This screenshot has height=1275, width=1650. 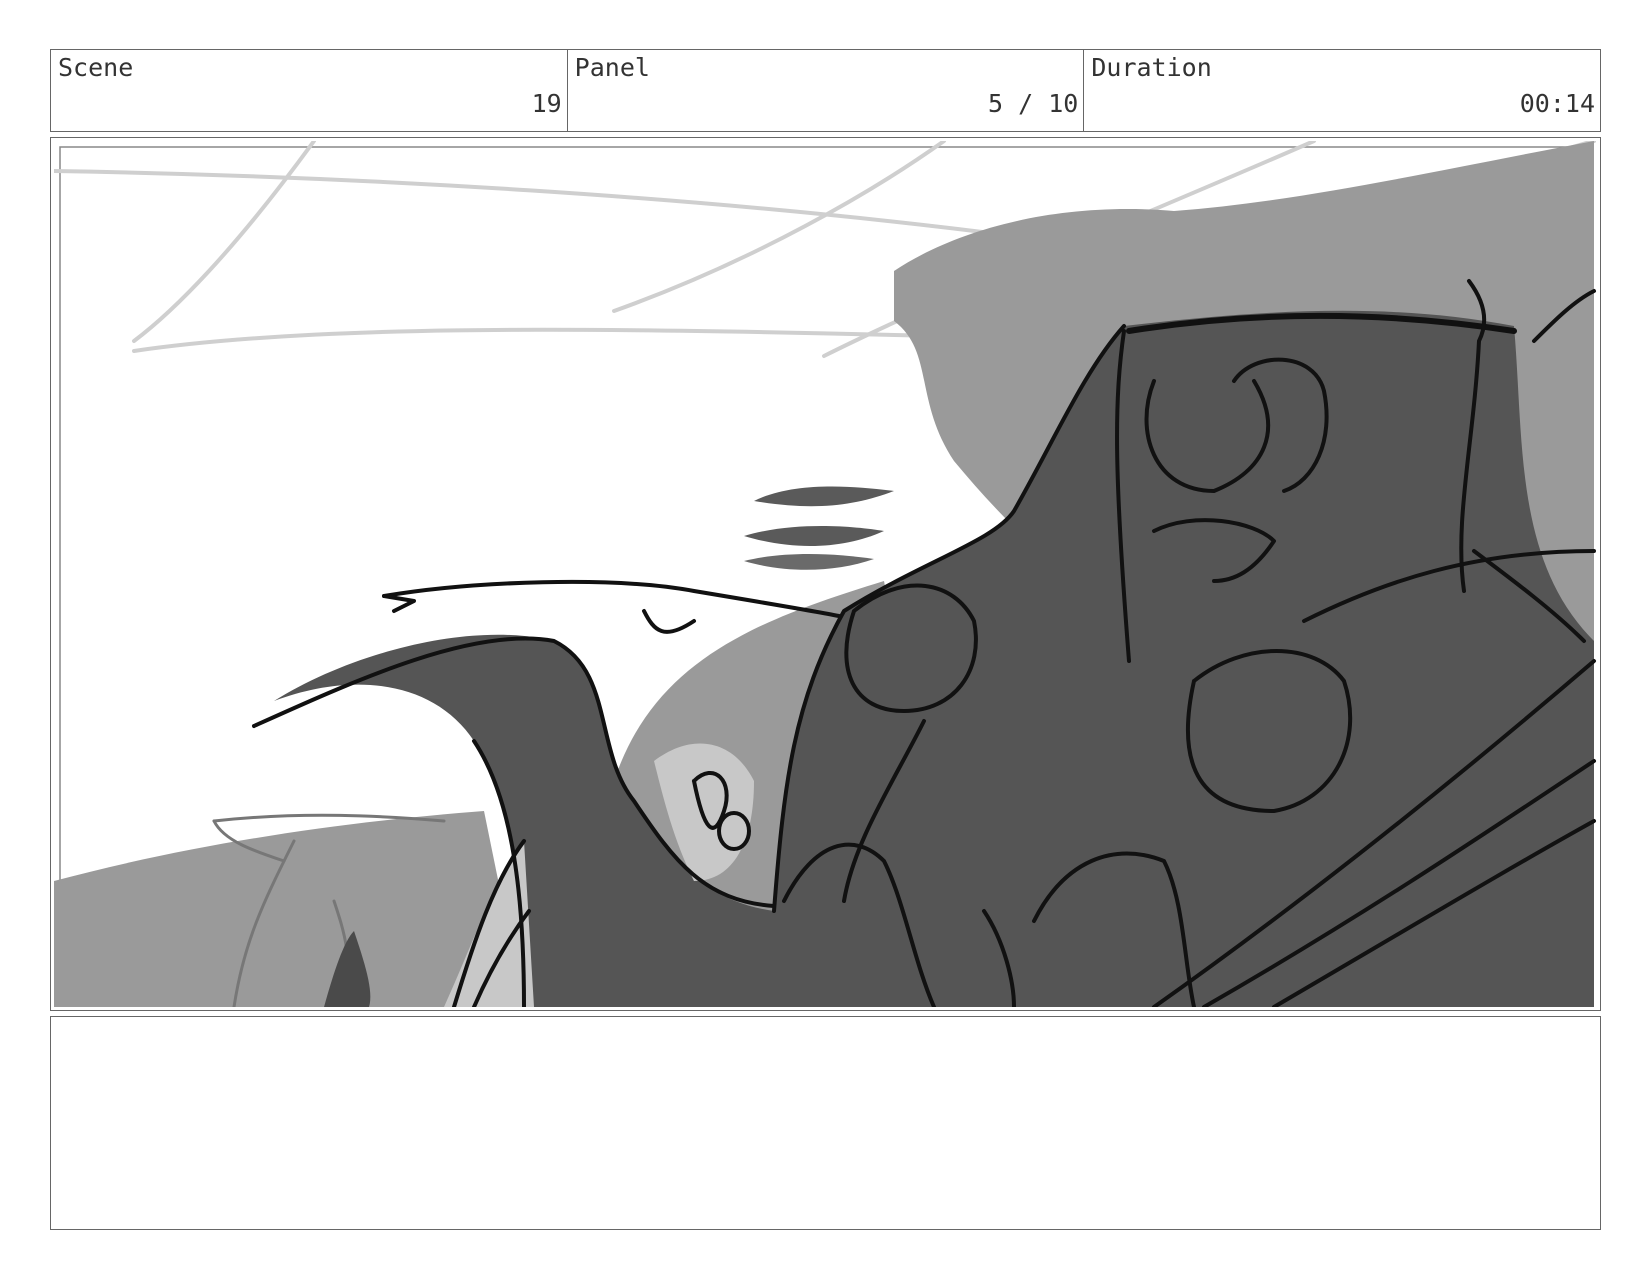 I want to click on panel-cell: Panel 5 / 10, so click(x=826, y=90).